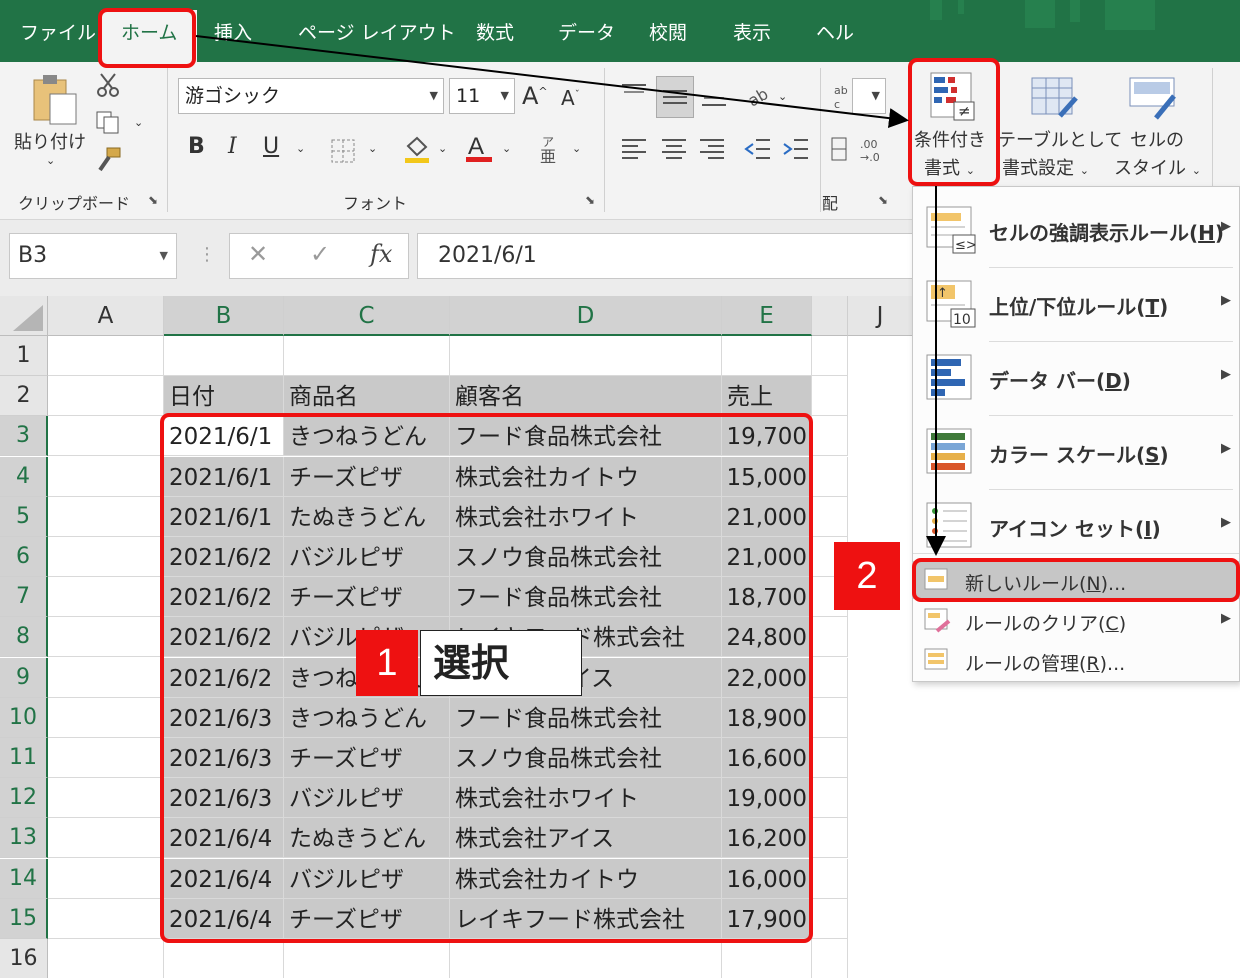 This screenshot has width=1240, height=978. I want to click on tab-help: ヘル, so click(835, 31).